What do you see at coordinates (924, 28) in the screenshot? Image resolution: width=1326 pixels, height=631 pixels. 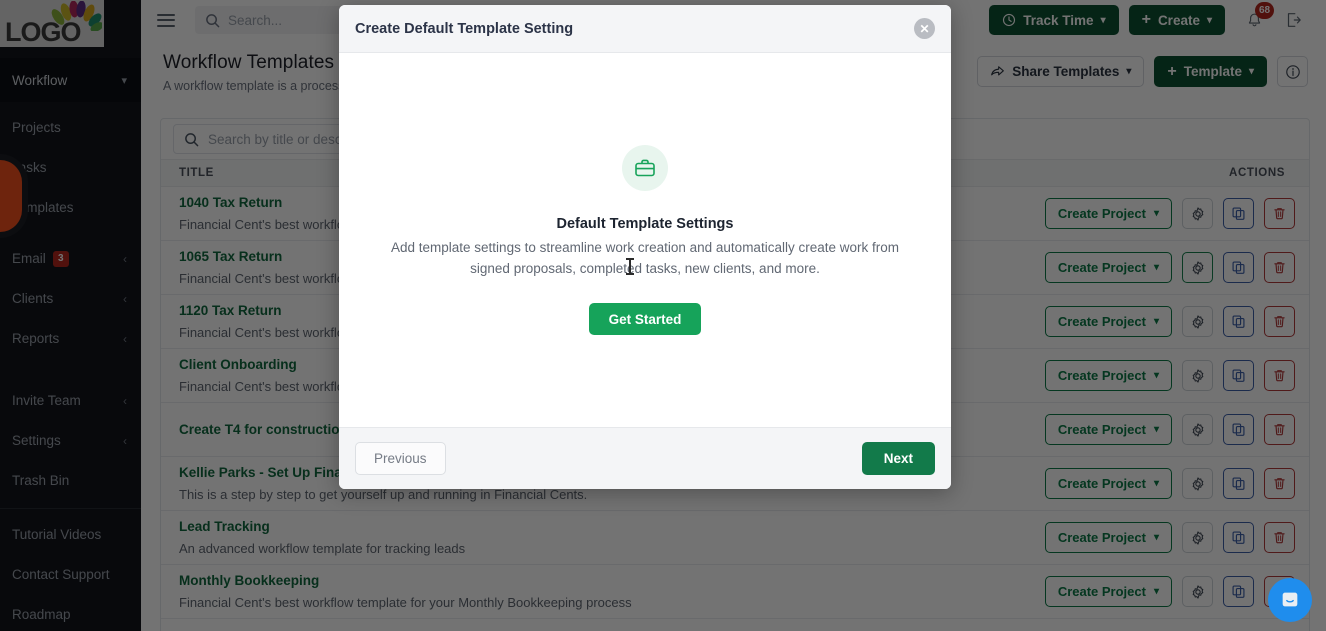 I see `close-icon: ✕` at bounding box center [924, 28].